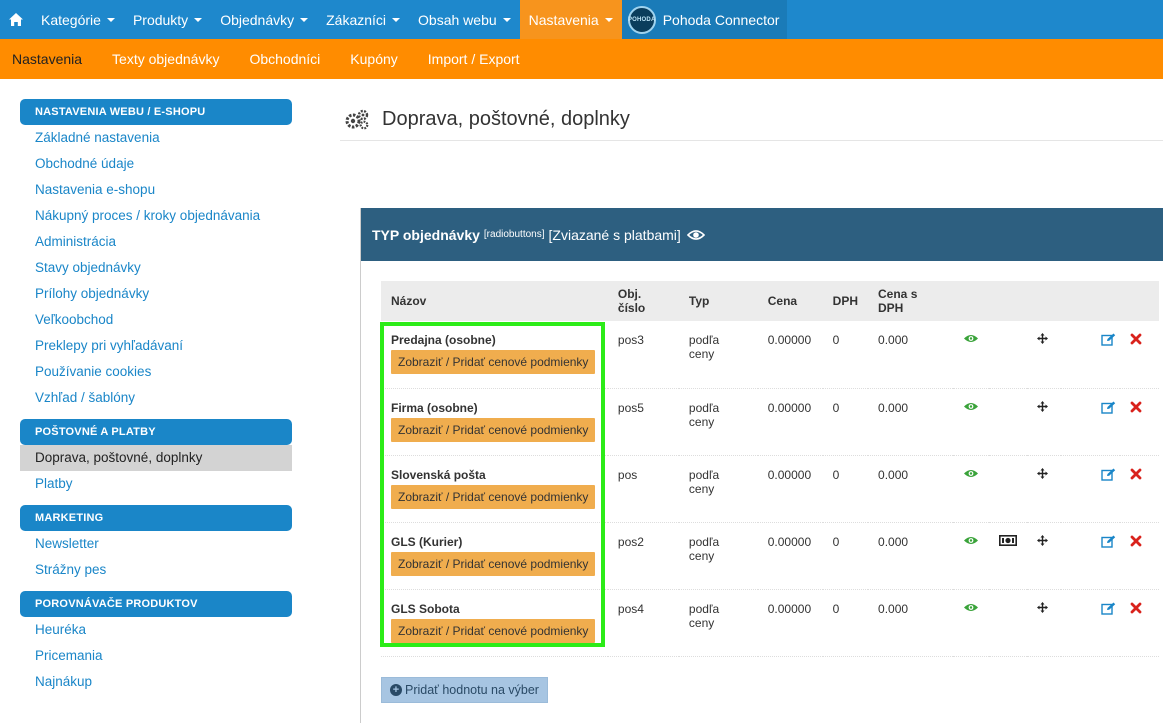 The width and height of the screenshot is (1163, 723). Describe the element at coordinates (156, 656) in the screenshot. I see `sidebar-item-pricemania: Pricemania` at that location.